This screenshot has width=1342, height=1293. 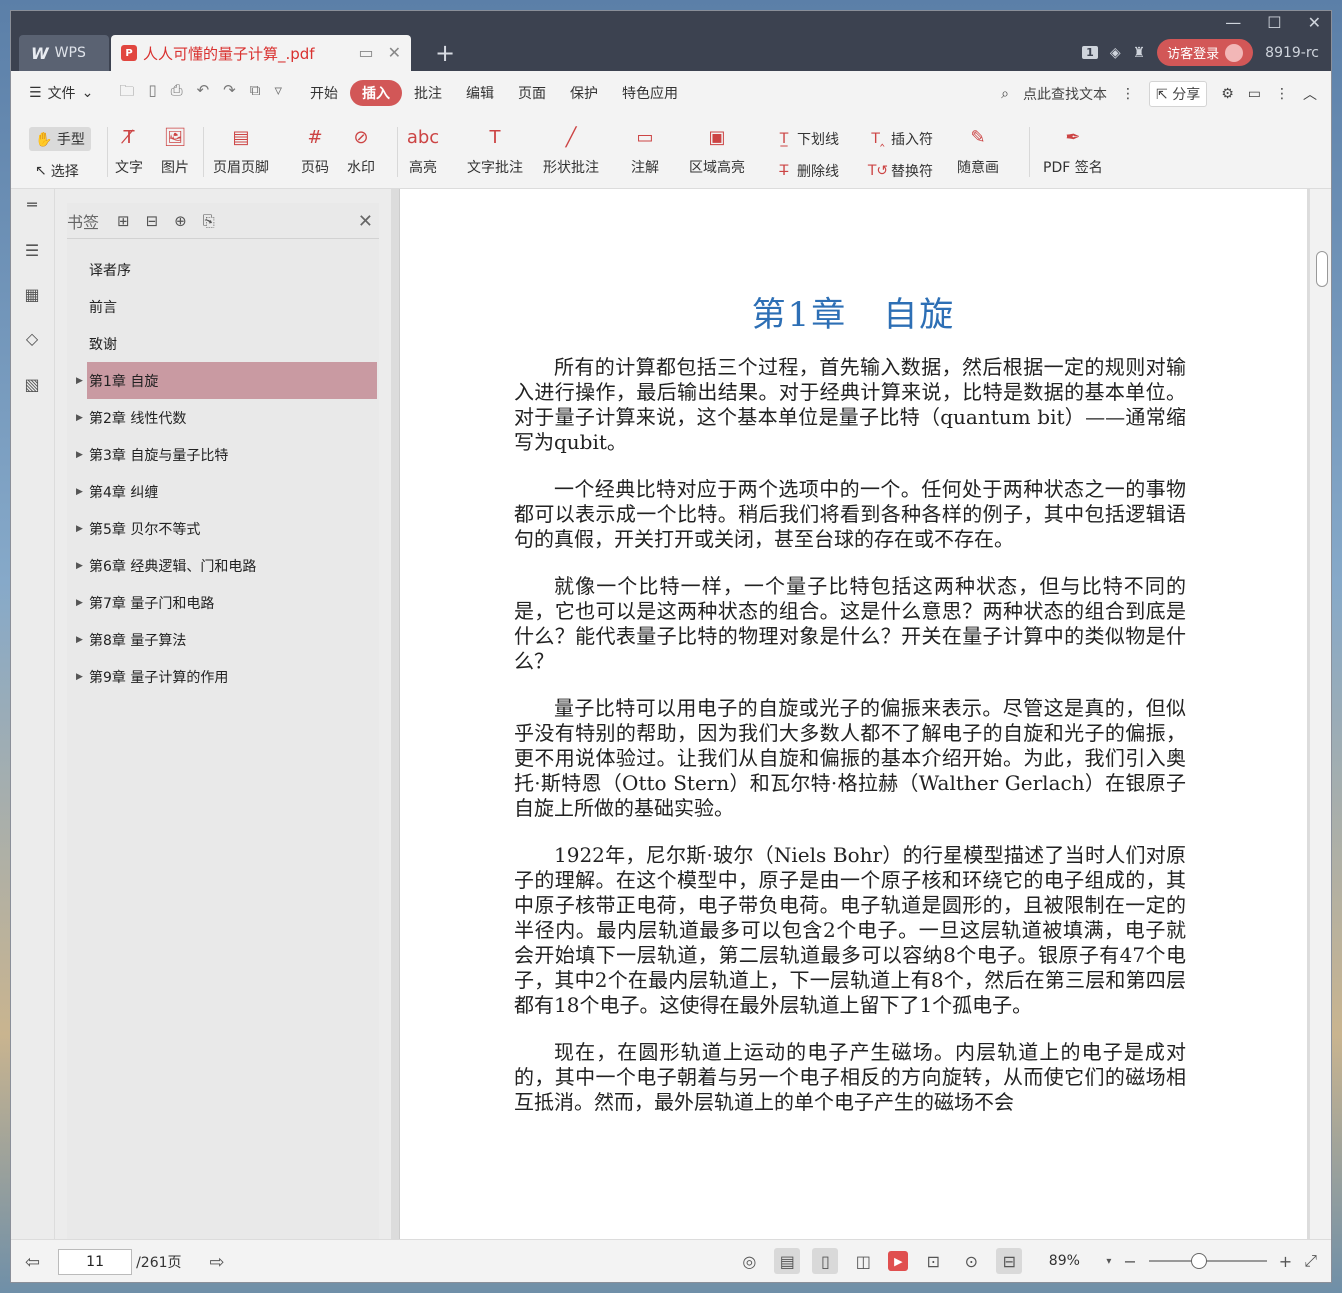 I want to click on single-page-icon: ▯, so click(x=825, y=1261).